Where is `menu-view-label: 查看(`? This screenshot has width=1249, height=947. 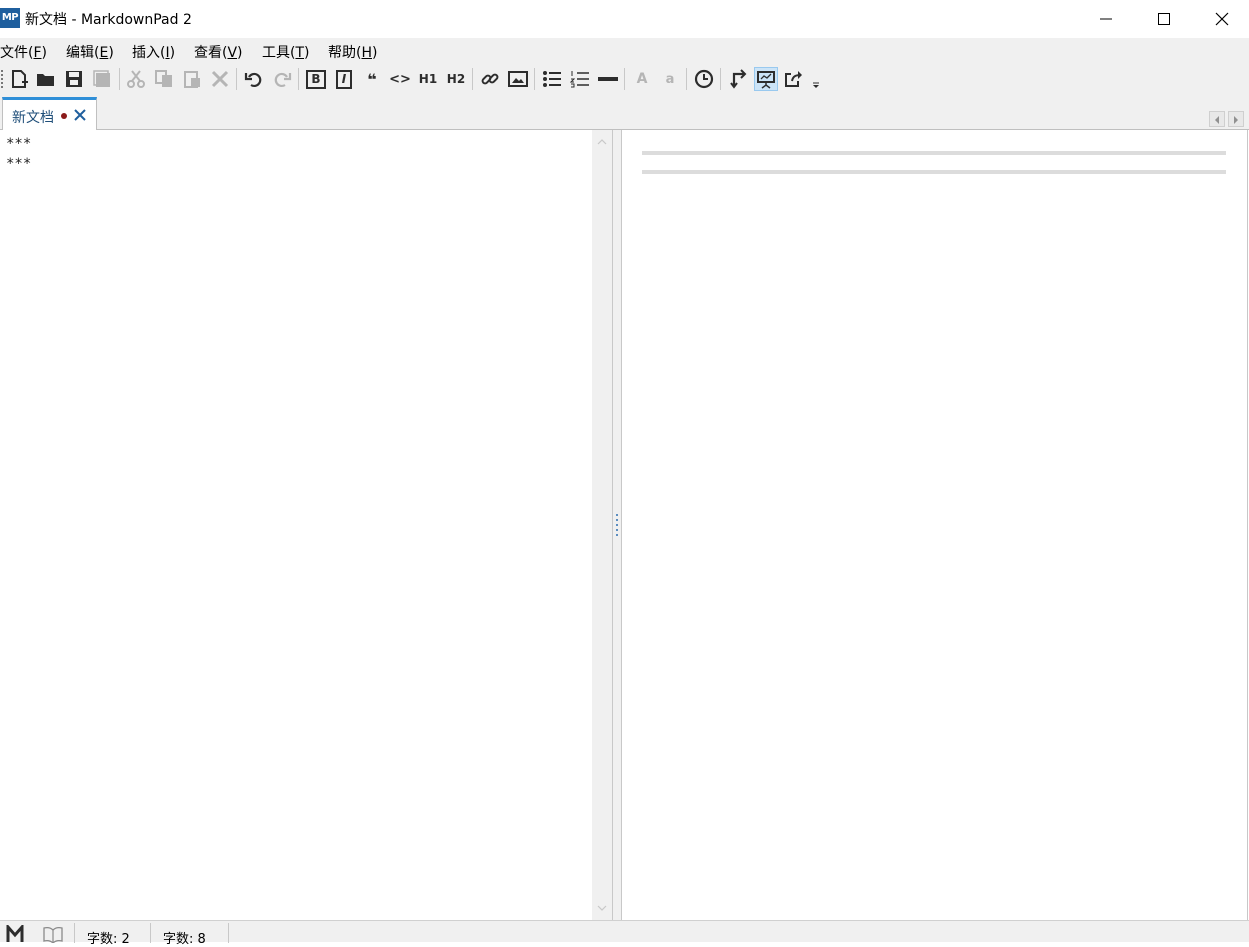 menu-view-label: 查看( is located at coordinates (211, 53).